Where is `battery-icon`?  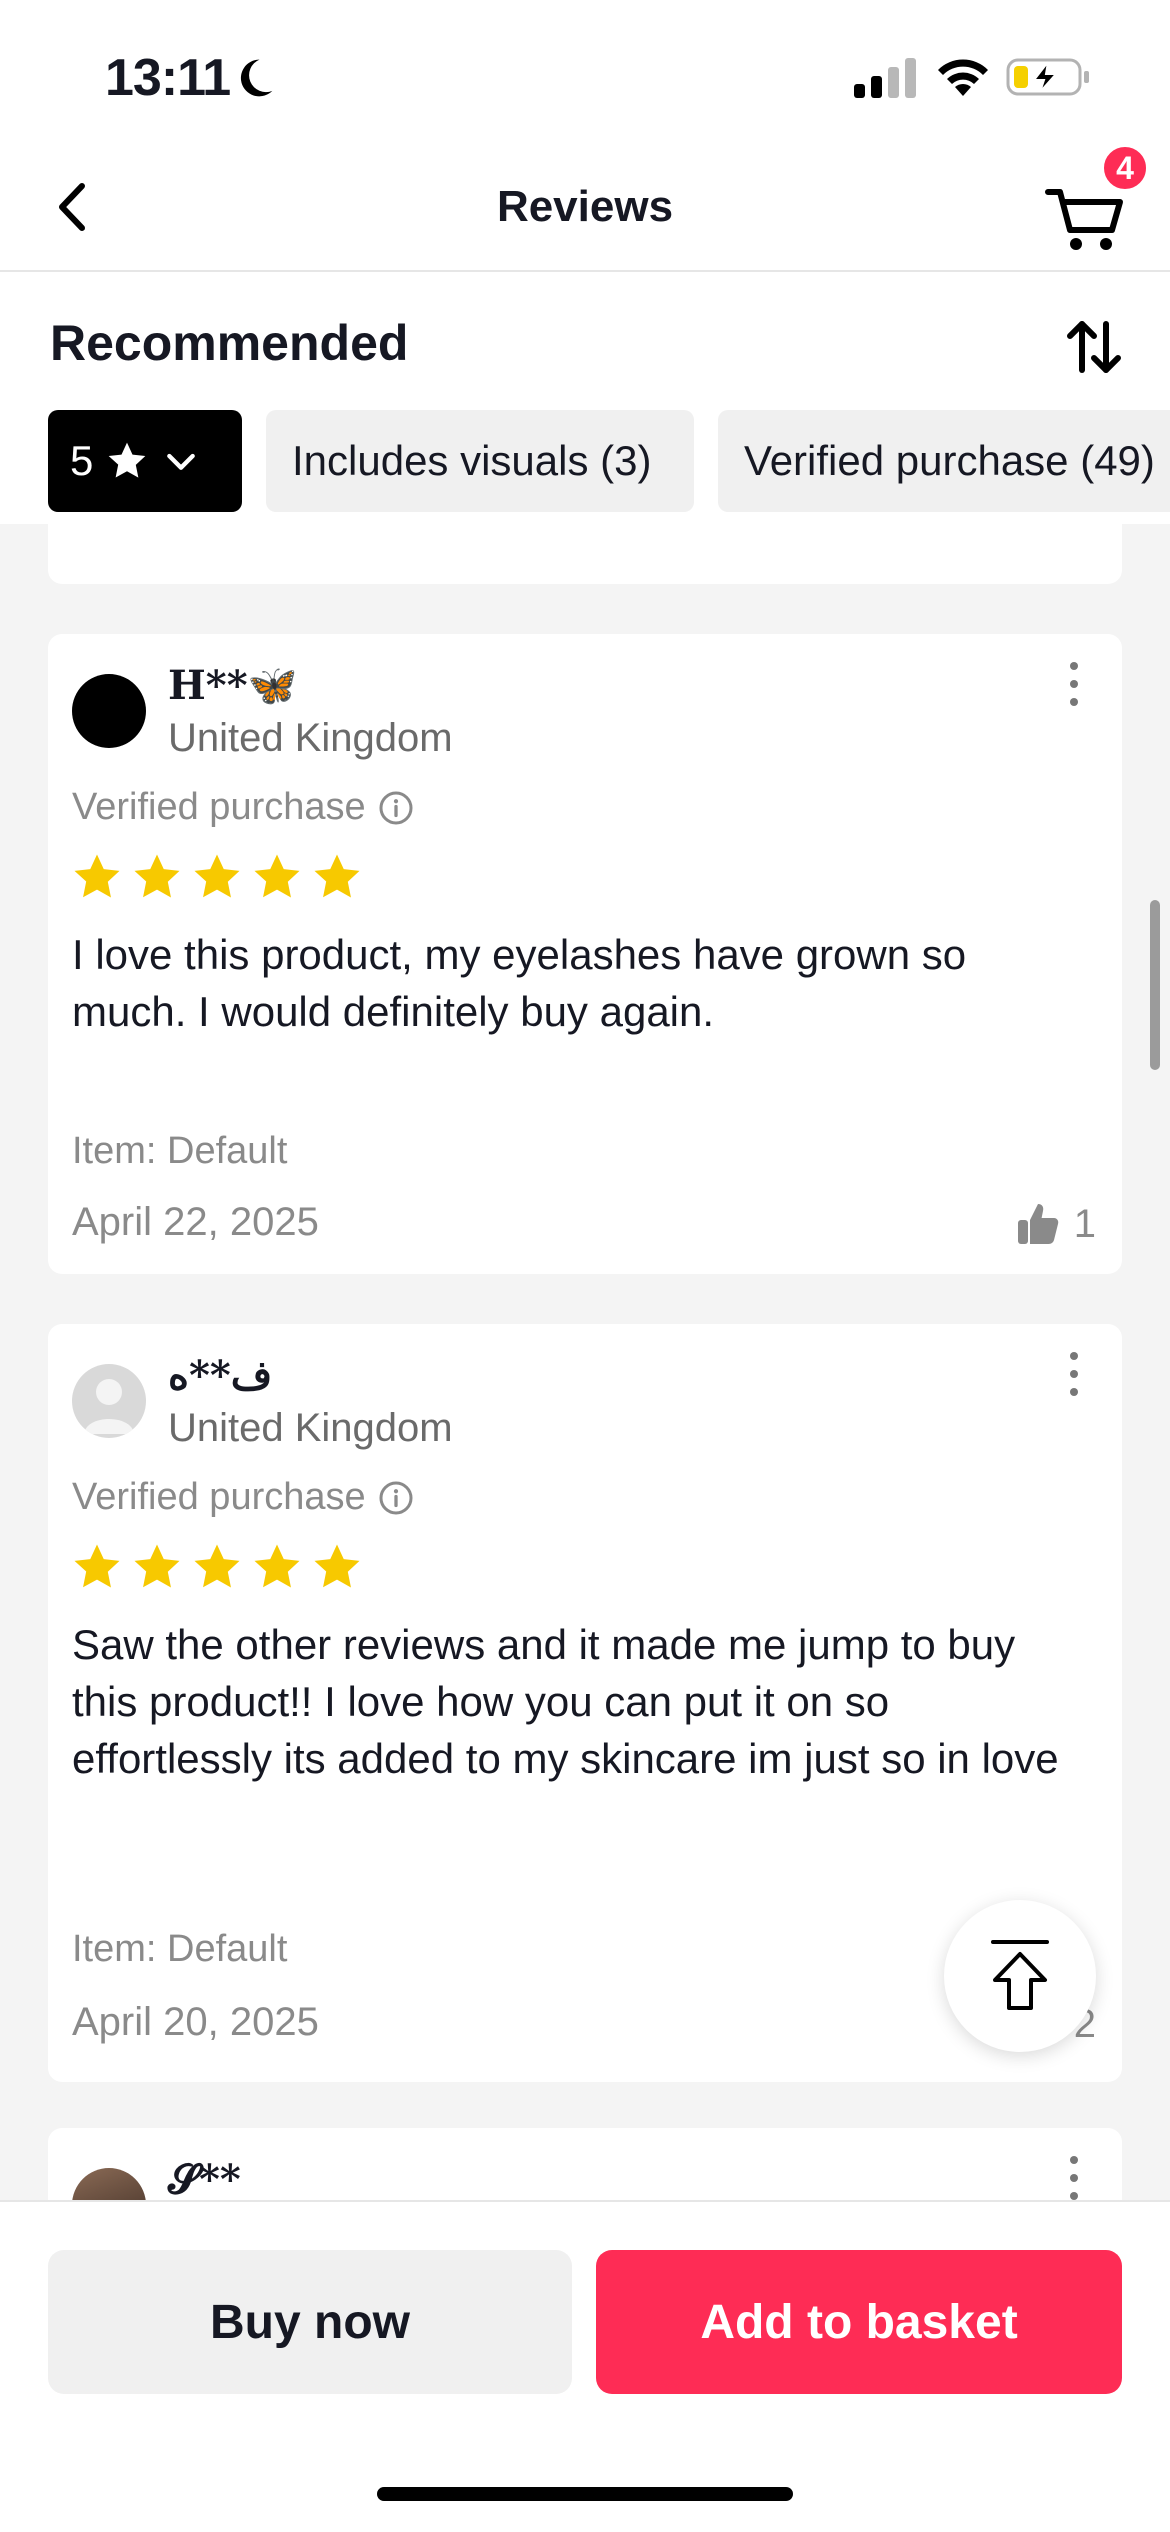
battery-icon is located at coordinates (1047, 77).